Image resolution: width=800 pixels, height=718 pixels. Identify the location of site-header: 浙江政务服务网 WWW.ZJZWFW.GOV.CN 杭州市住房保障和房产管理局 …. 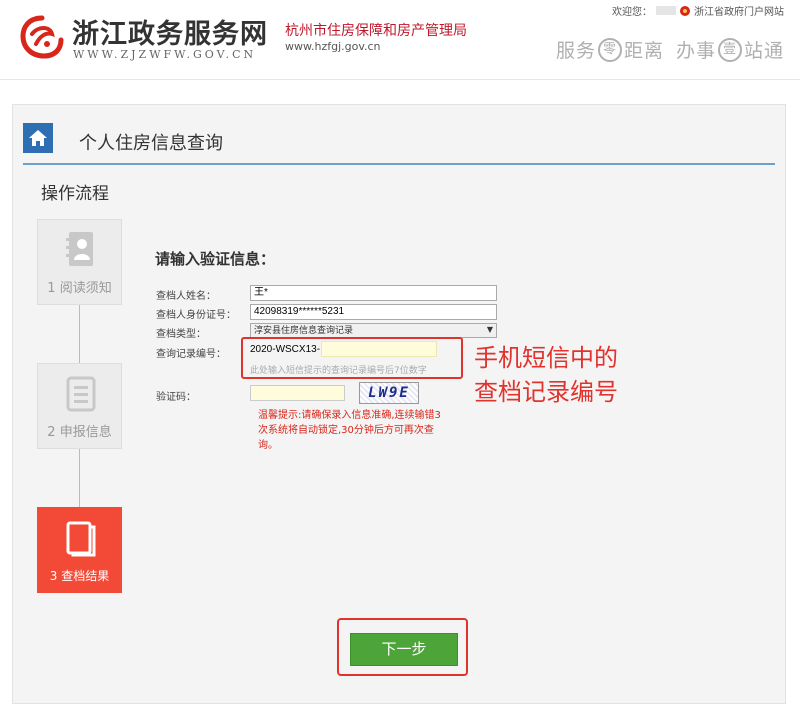
(400, 40).